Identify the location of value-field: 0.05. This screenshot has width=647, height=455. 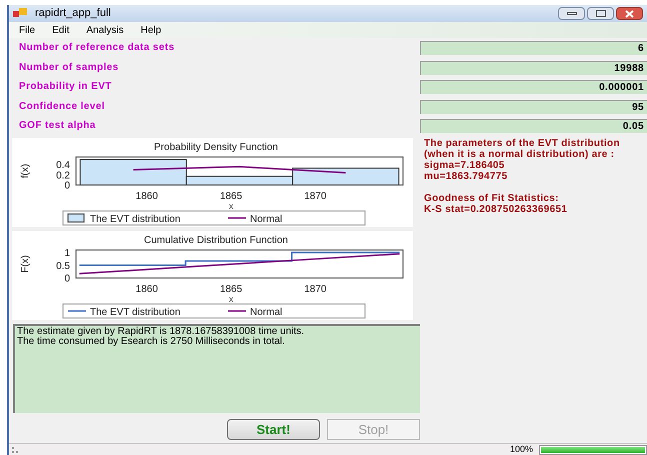
(533, 126).